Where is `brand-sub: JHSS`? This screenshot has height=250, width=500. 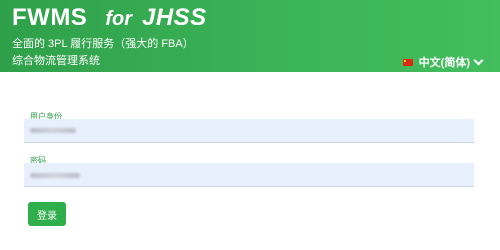 brand-sub: JHSS is located at coordinates (174, 17).